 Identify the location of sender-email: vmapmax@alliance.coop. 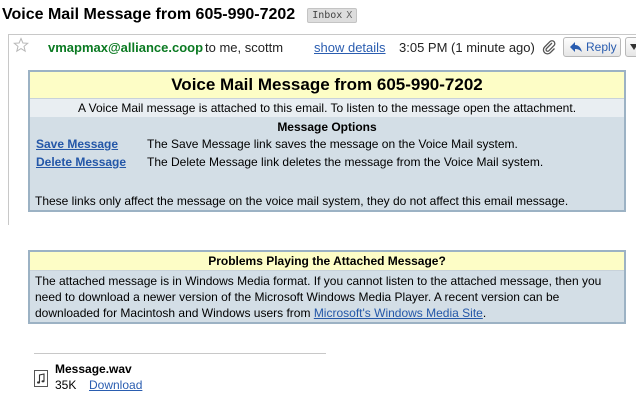
(125, 47).